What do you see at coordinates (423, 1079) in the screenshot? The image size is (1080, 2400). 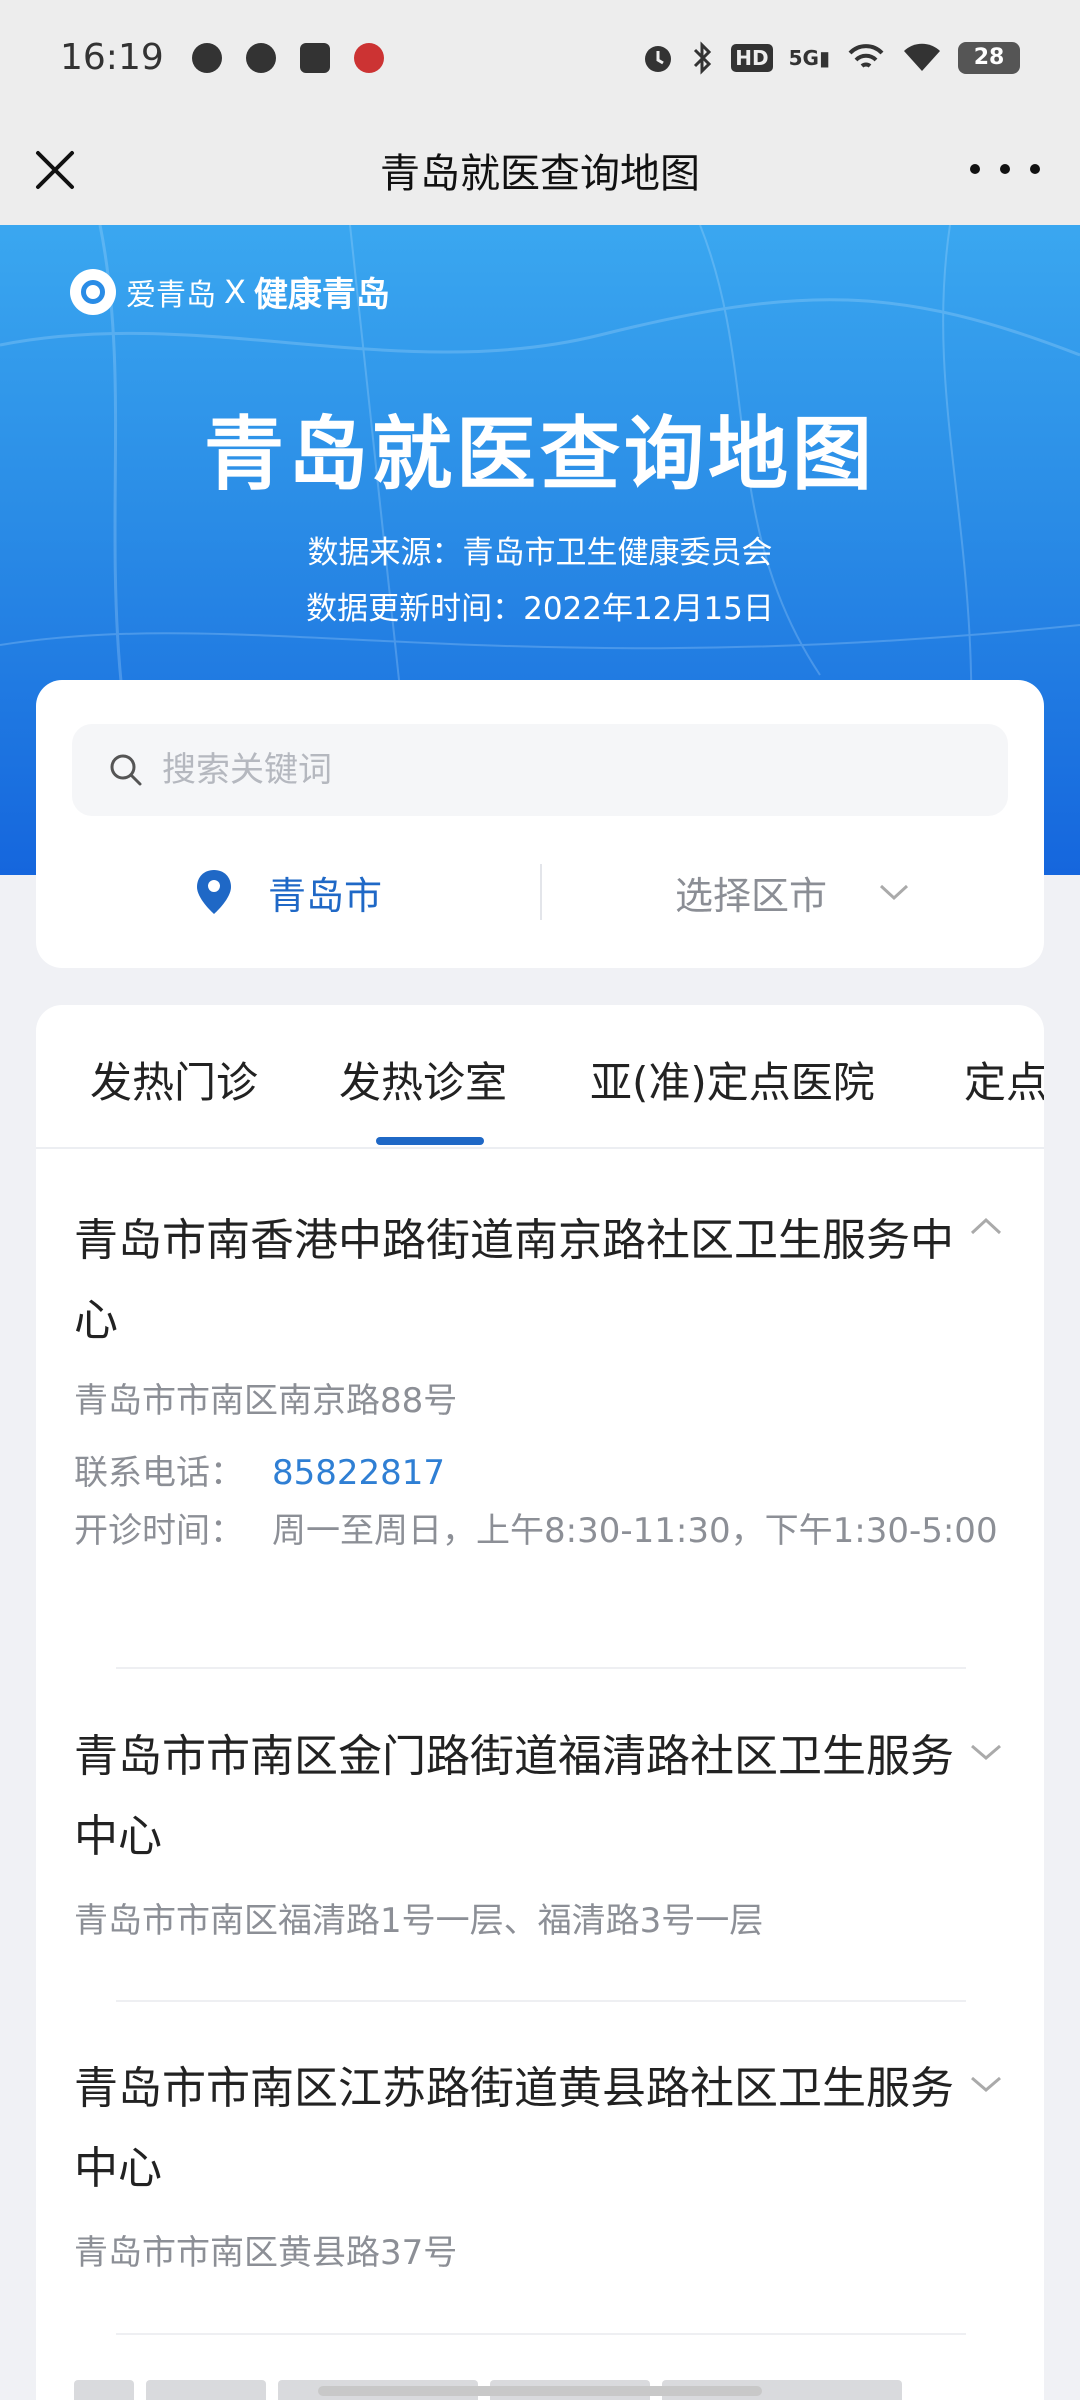 I see `tab-fever-room: 发热诊室` at bounding box center [423, 1079].